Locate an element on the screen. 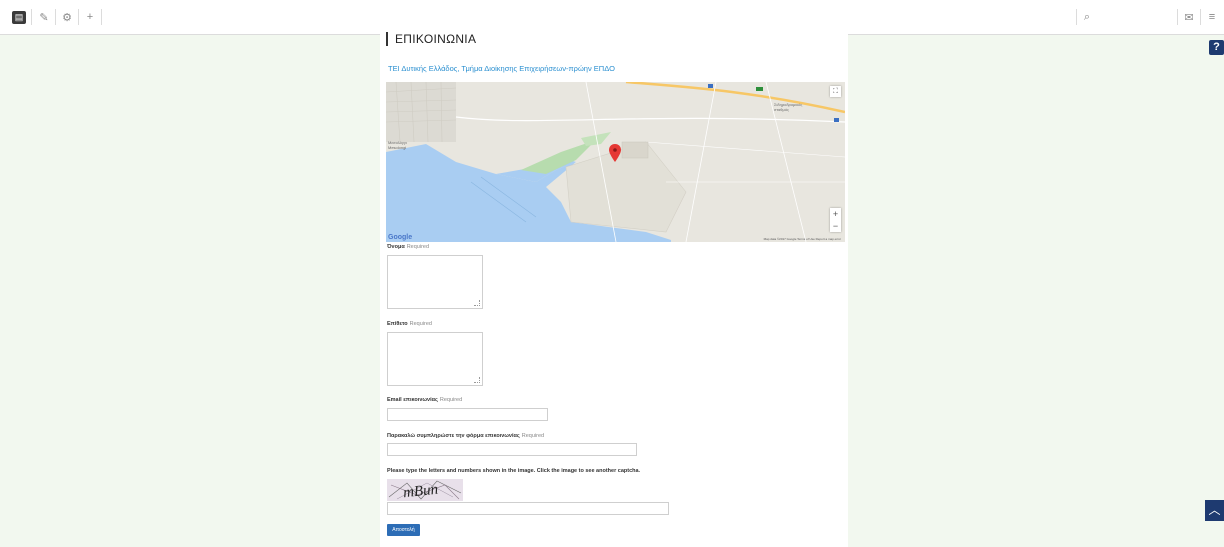 The image size is (1224, 547). logo-icon: ▤ is located at coordinates (19, 17).